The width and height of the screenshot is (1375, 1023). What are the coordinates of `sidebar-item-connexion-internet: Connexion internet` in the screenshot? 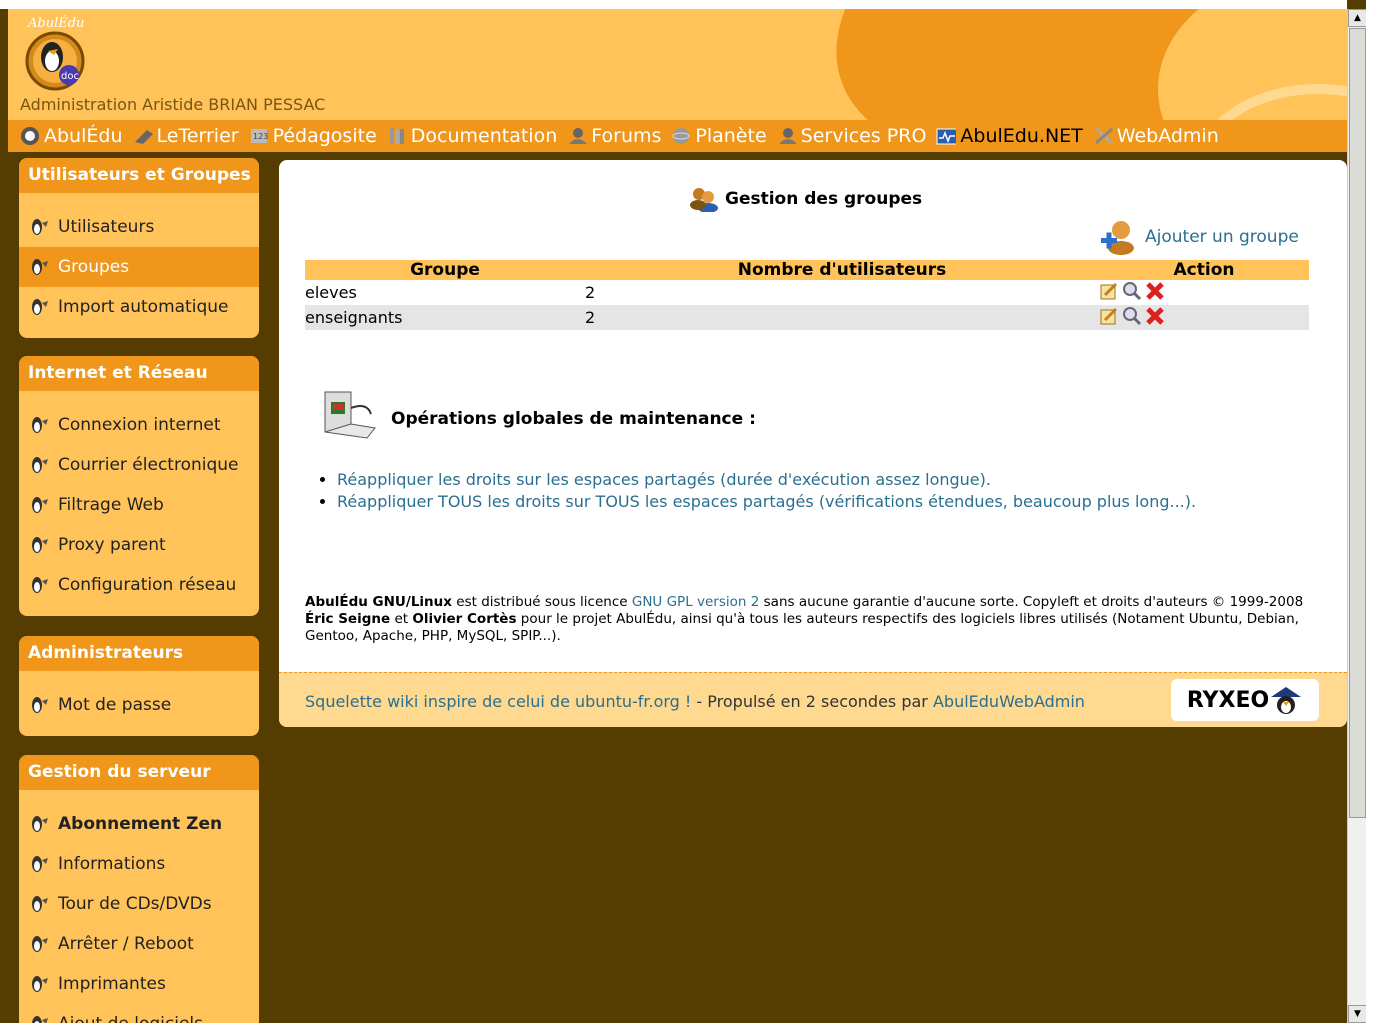 It's located at (139, 425).